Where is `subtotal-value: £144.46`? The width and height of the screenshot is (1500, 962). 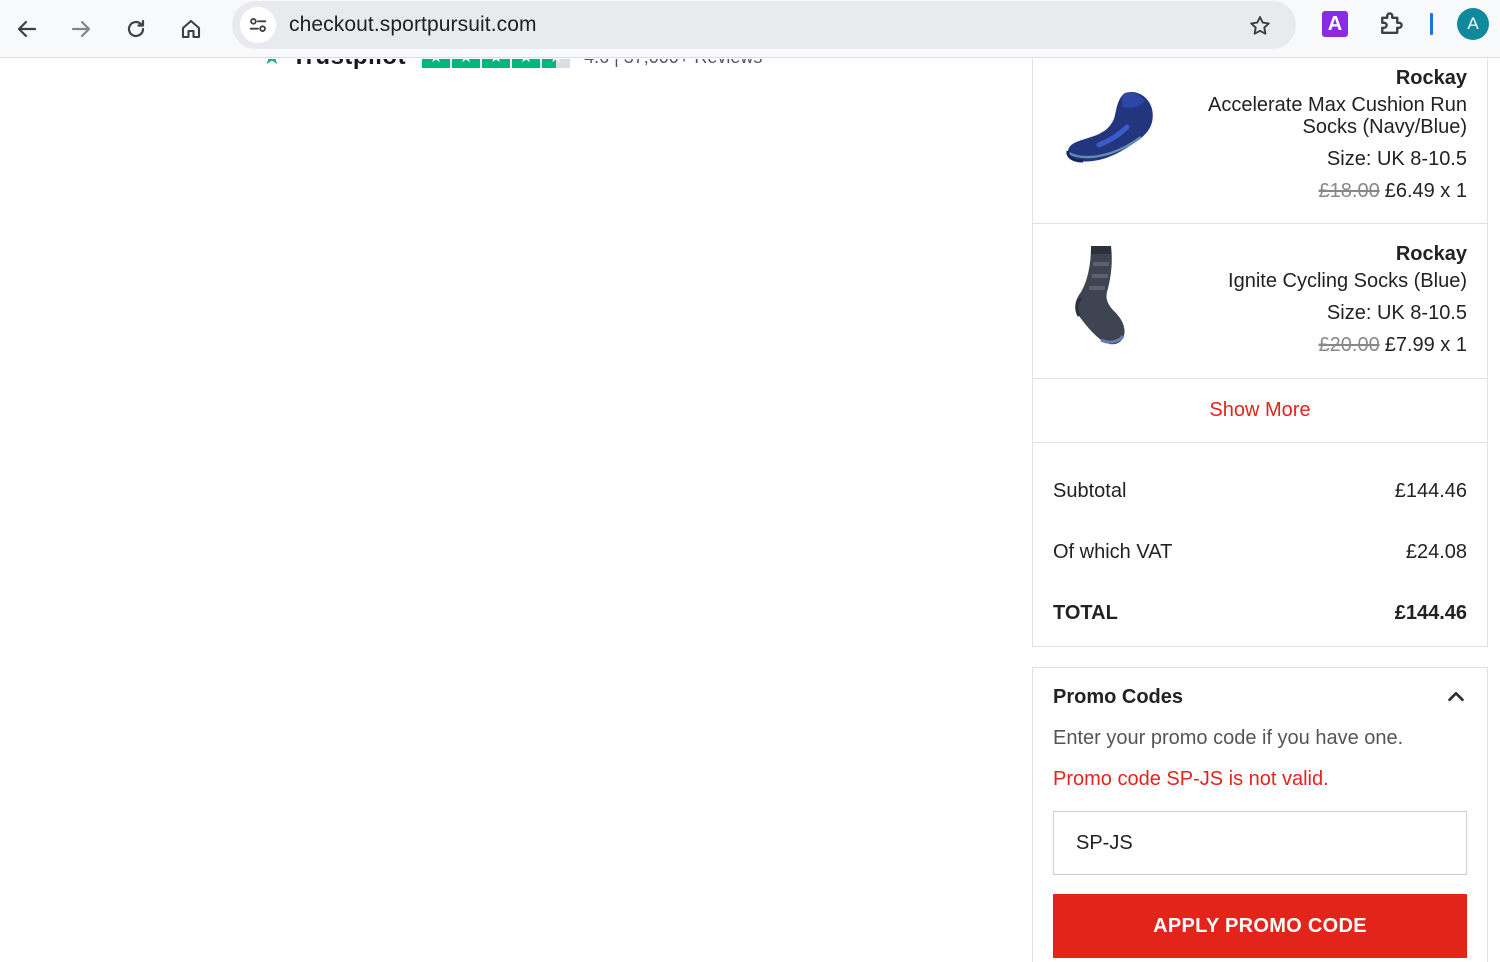
subtotal-value: £144.46 is located at coordinates (1430, 491).